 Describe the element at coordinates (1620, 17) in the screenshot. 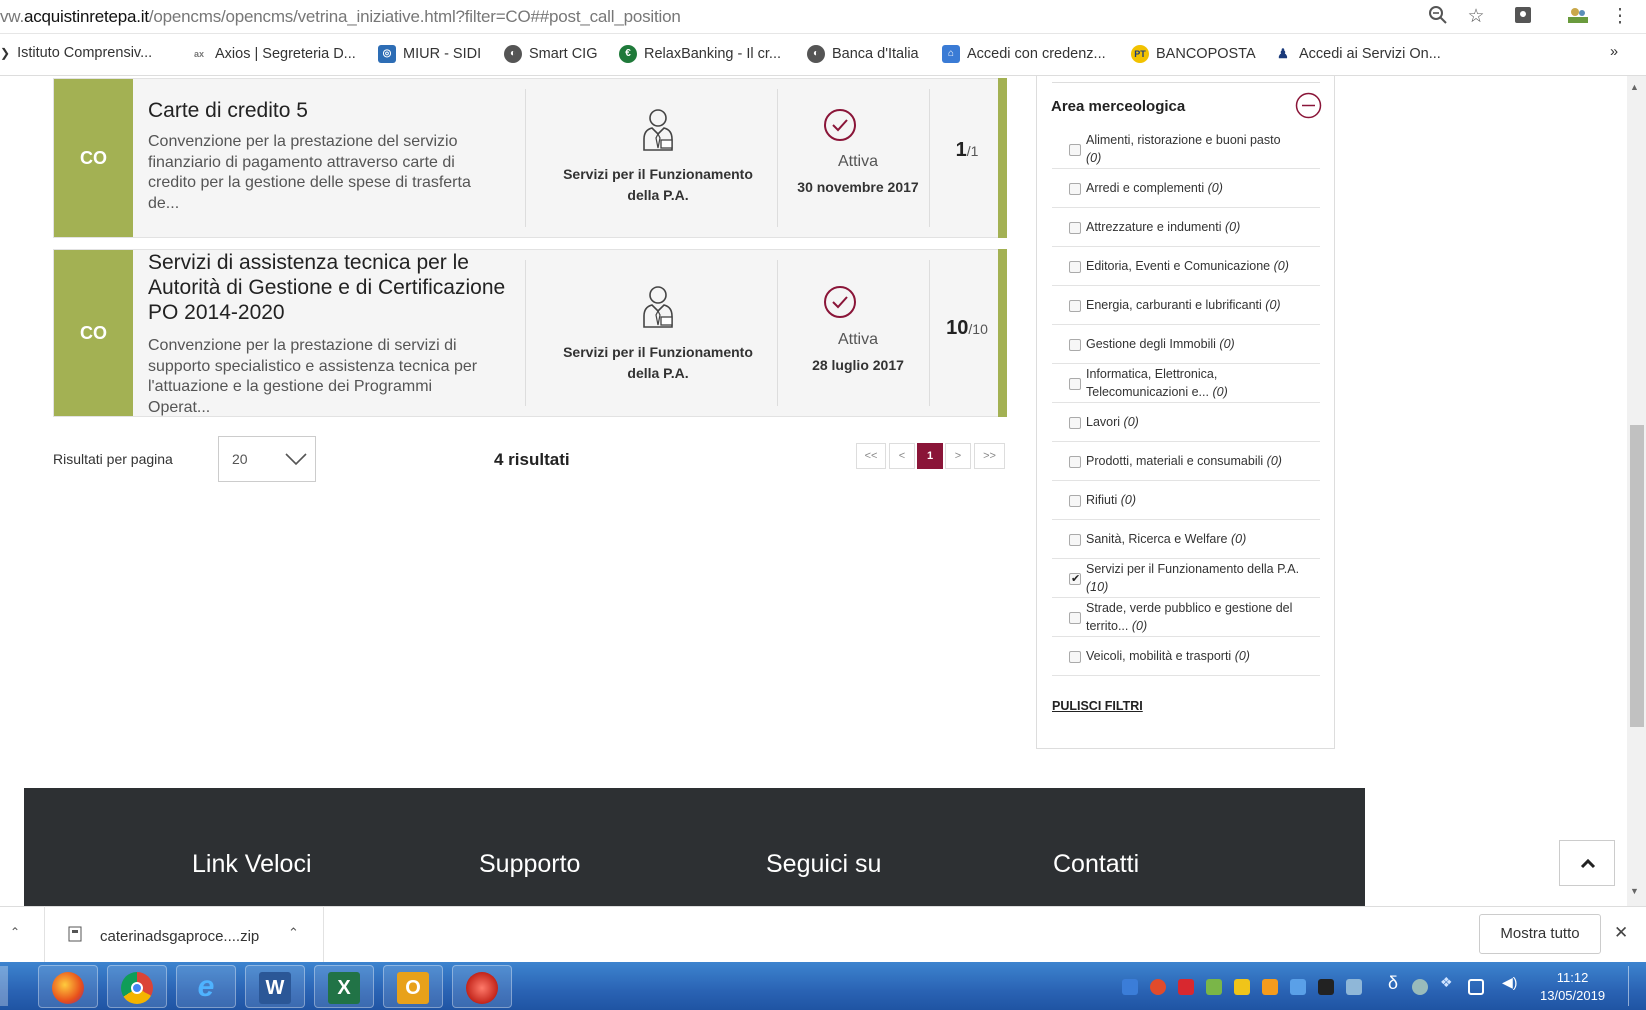

I see `menu-kebab-icon: ⋮` at that location.